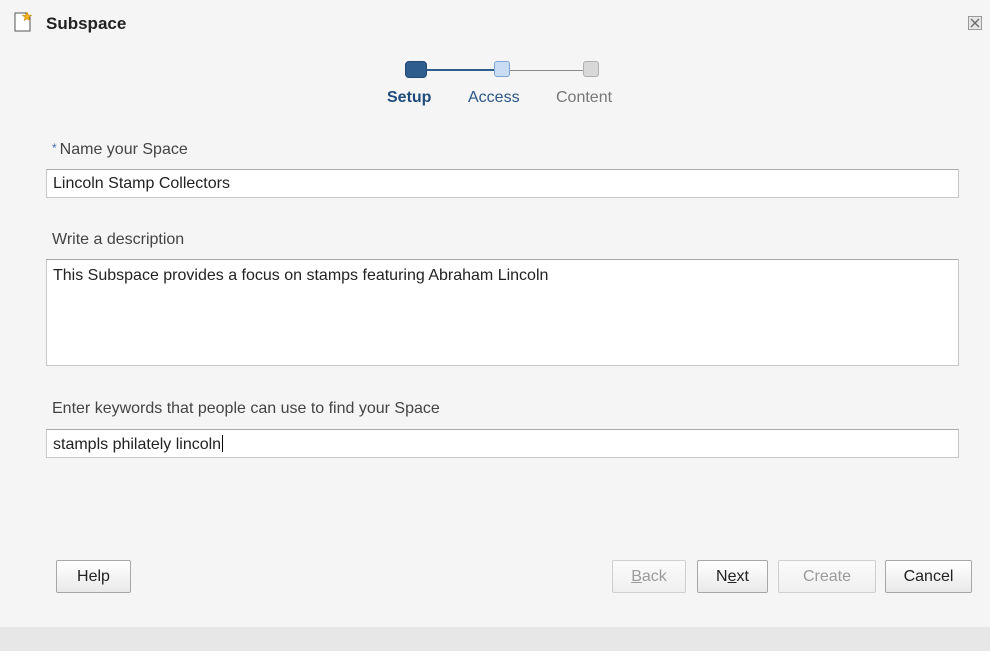 The width and height of the screenshot is (990, 651). Describe the element at coordinates (141, 183) in the screenshot. I see `space-name-value: Lincoln Stamp Collectors` at that location.